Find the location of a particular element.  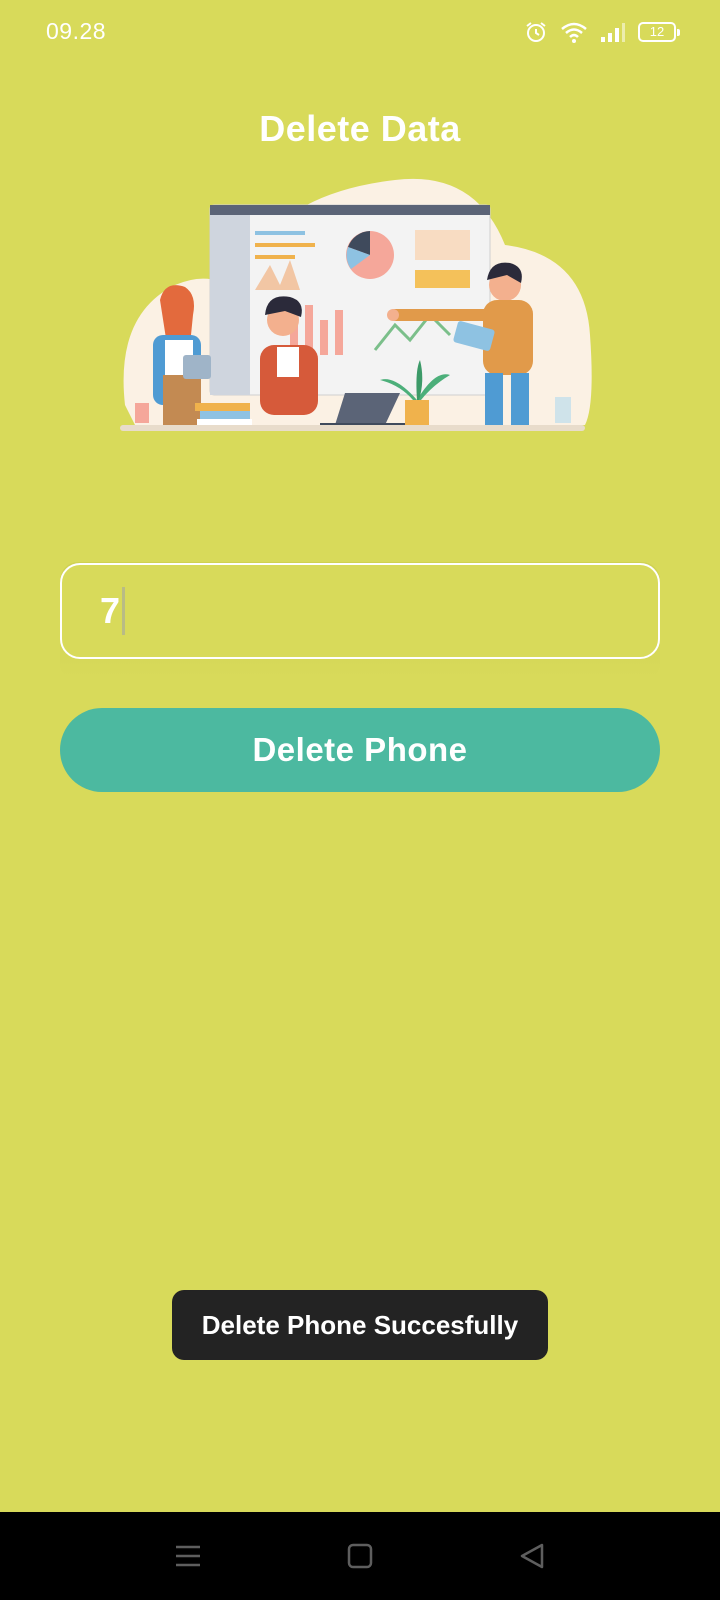

signal-icon is located at coordinates (613, 32).